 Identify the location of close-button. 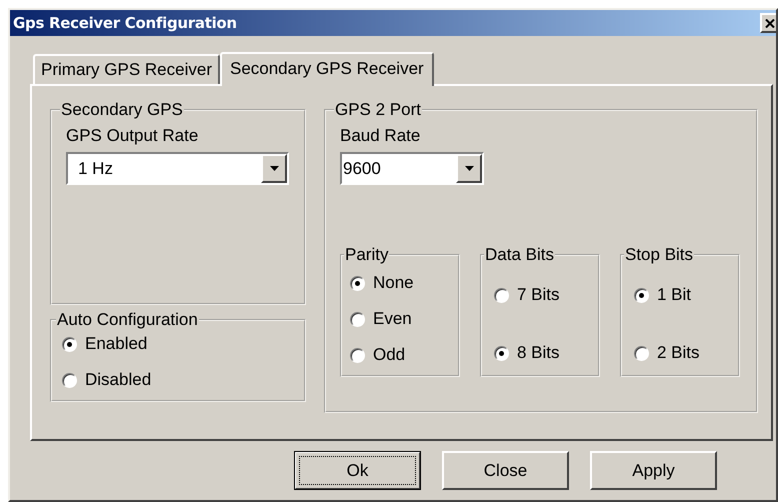
(768, 23).